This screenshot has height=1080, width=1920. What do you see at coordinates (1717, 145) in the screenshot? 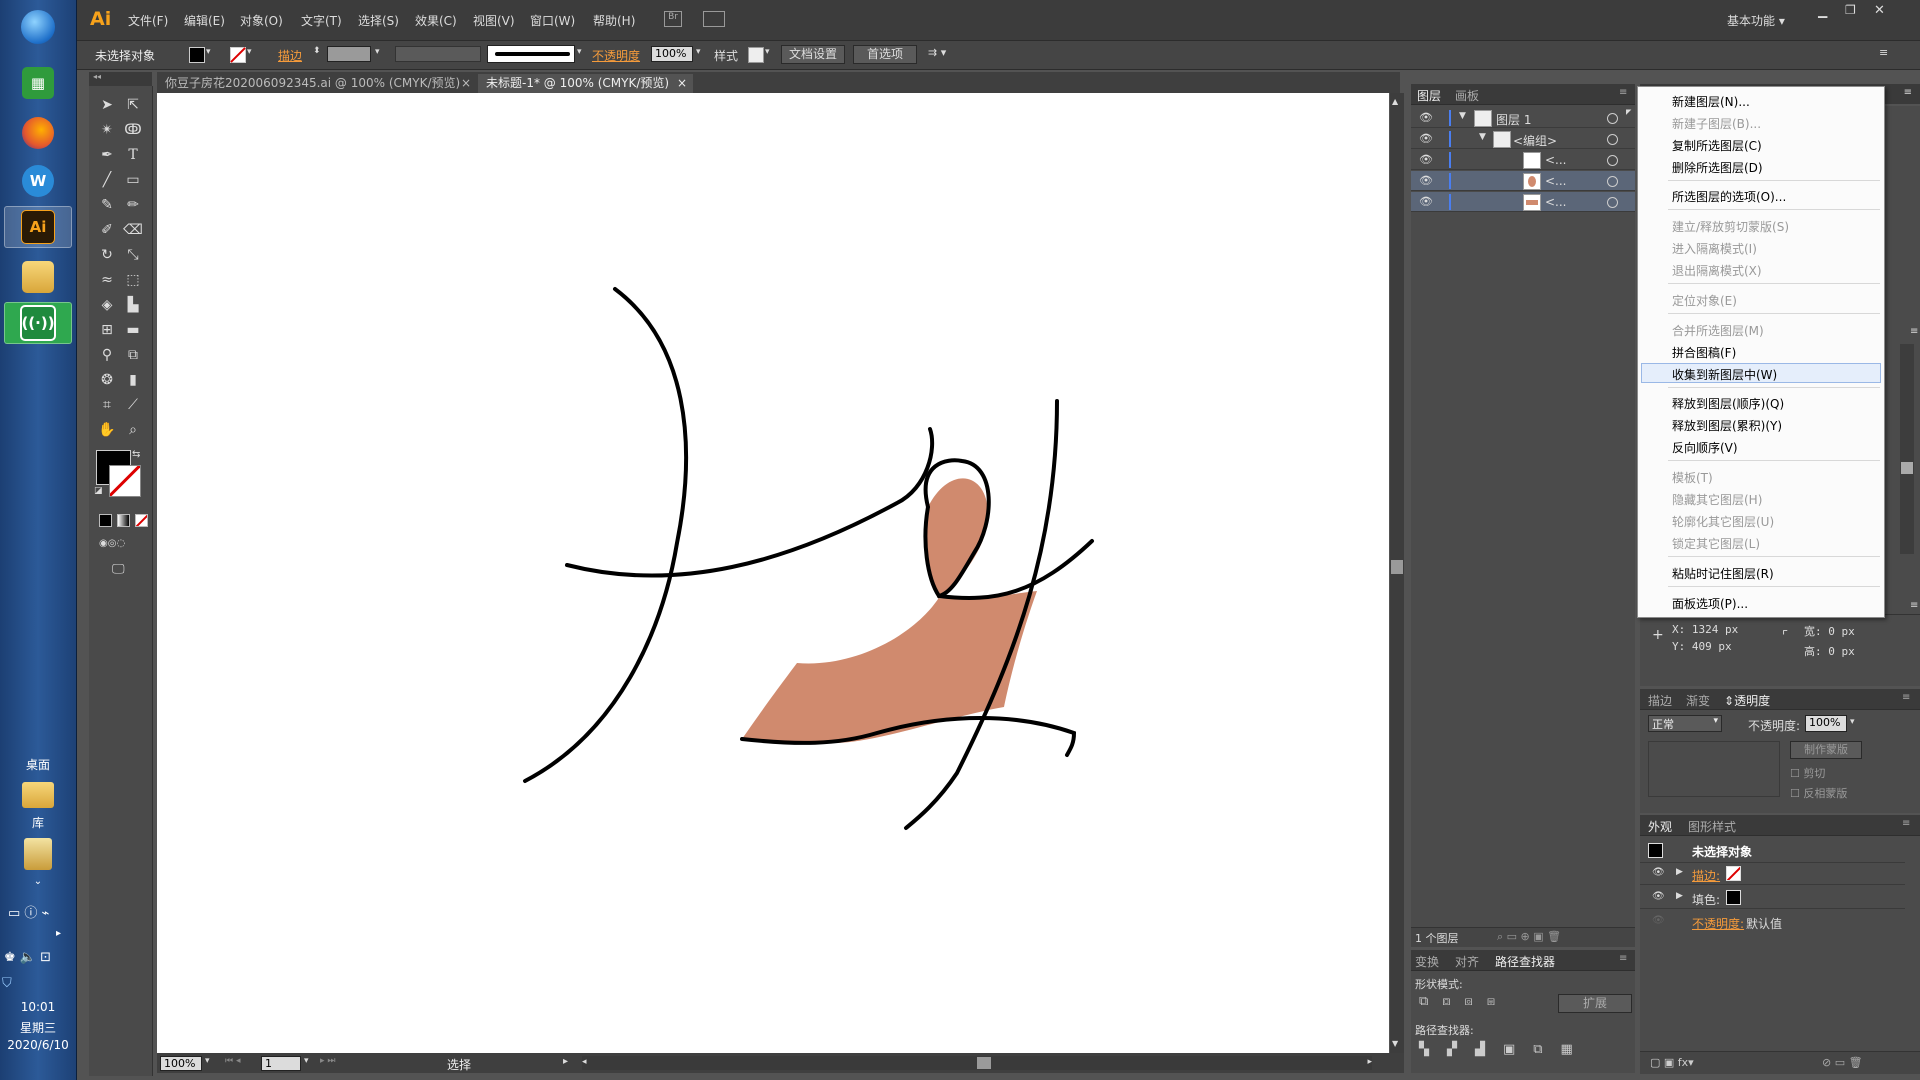
I see `menu-item-duplicate-layer: 复制所选图层(C)` at bounding box center [1717, 145].